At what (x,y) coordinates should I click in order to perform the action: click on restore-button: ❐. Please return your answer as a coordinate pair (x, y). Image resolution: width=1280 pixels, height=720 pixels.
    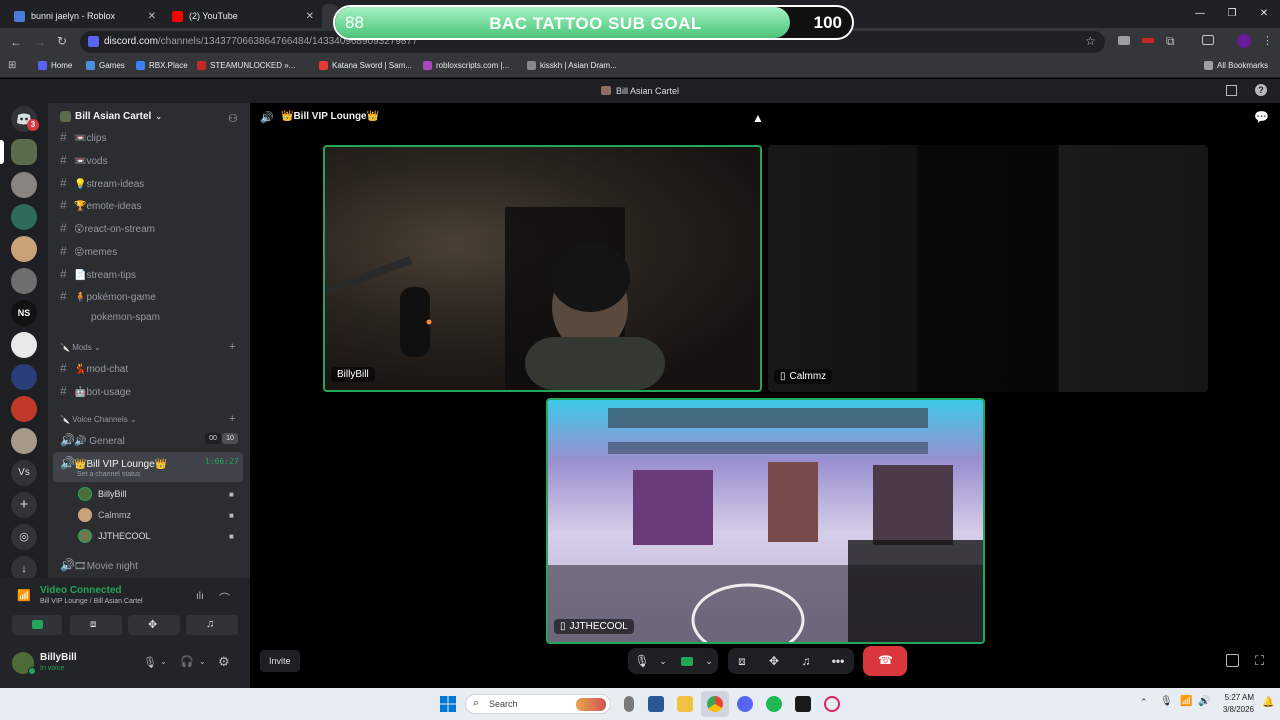
    Looking at the image, I should click on (1232, 14).